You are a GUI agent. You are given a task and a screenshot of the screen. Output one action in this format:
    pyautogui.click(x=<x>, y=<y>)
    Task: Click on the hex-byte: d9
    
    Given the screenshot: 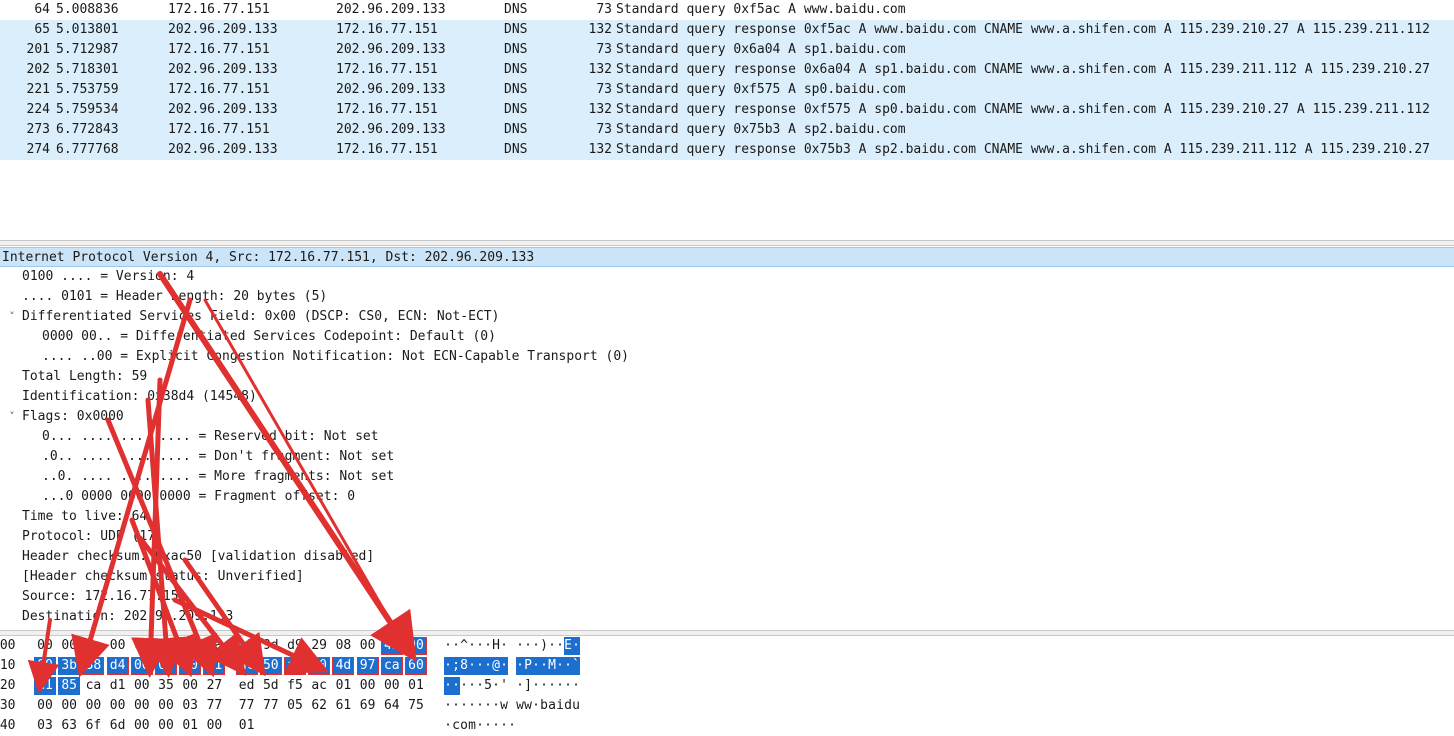 What is the action you would take?
    pyautogui.click(x=295, y=646)
    